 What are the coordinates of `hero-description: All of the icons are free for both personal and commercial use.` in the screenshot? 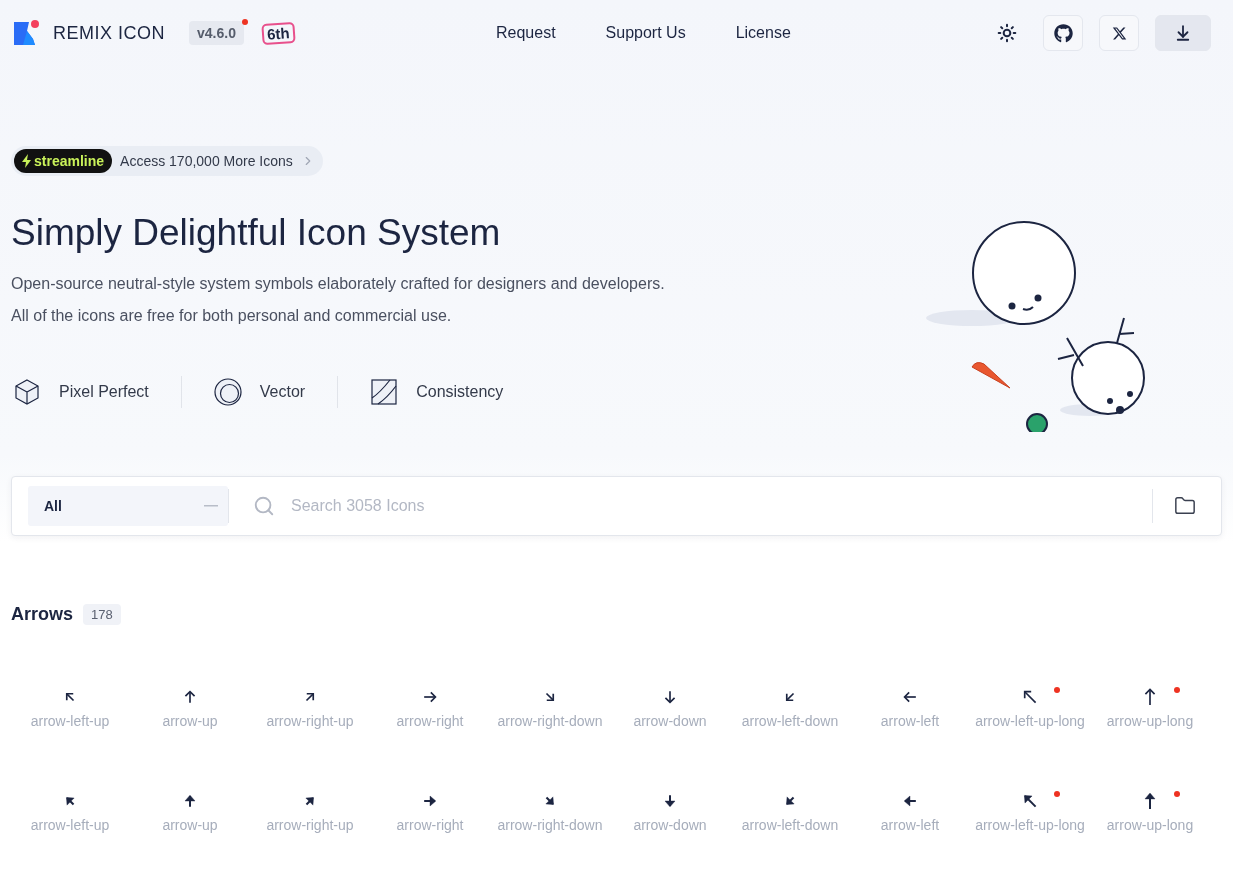 It's located at (232, 316).